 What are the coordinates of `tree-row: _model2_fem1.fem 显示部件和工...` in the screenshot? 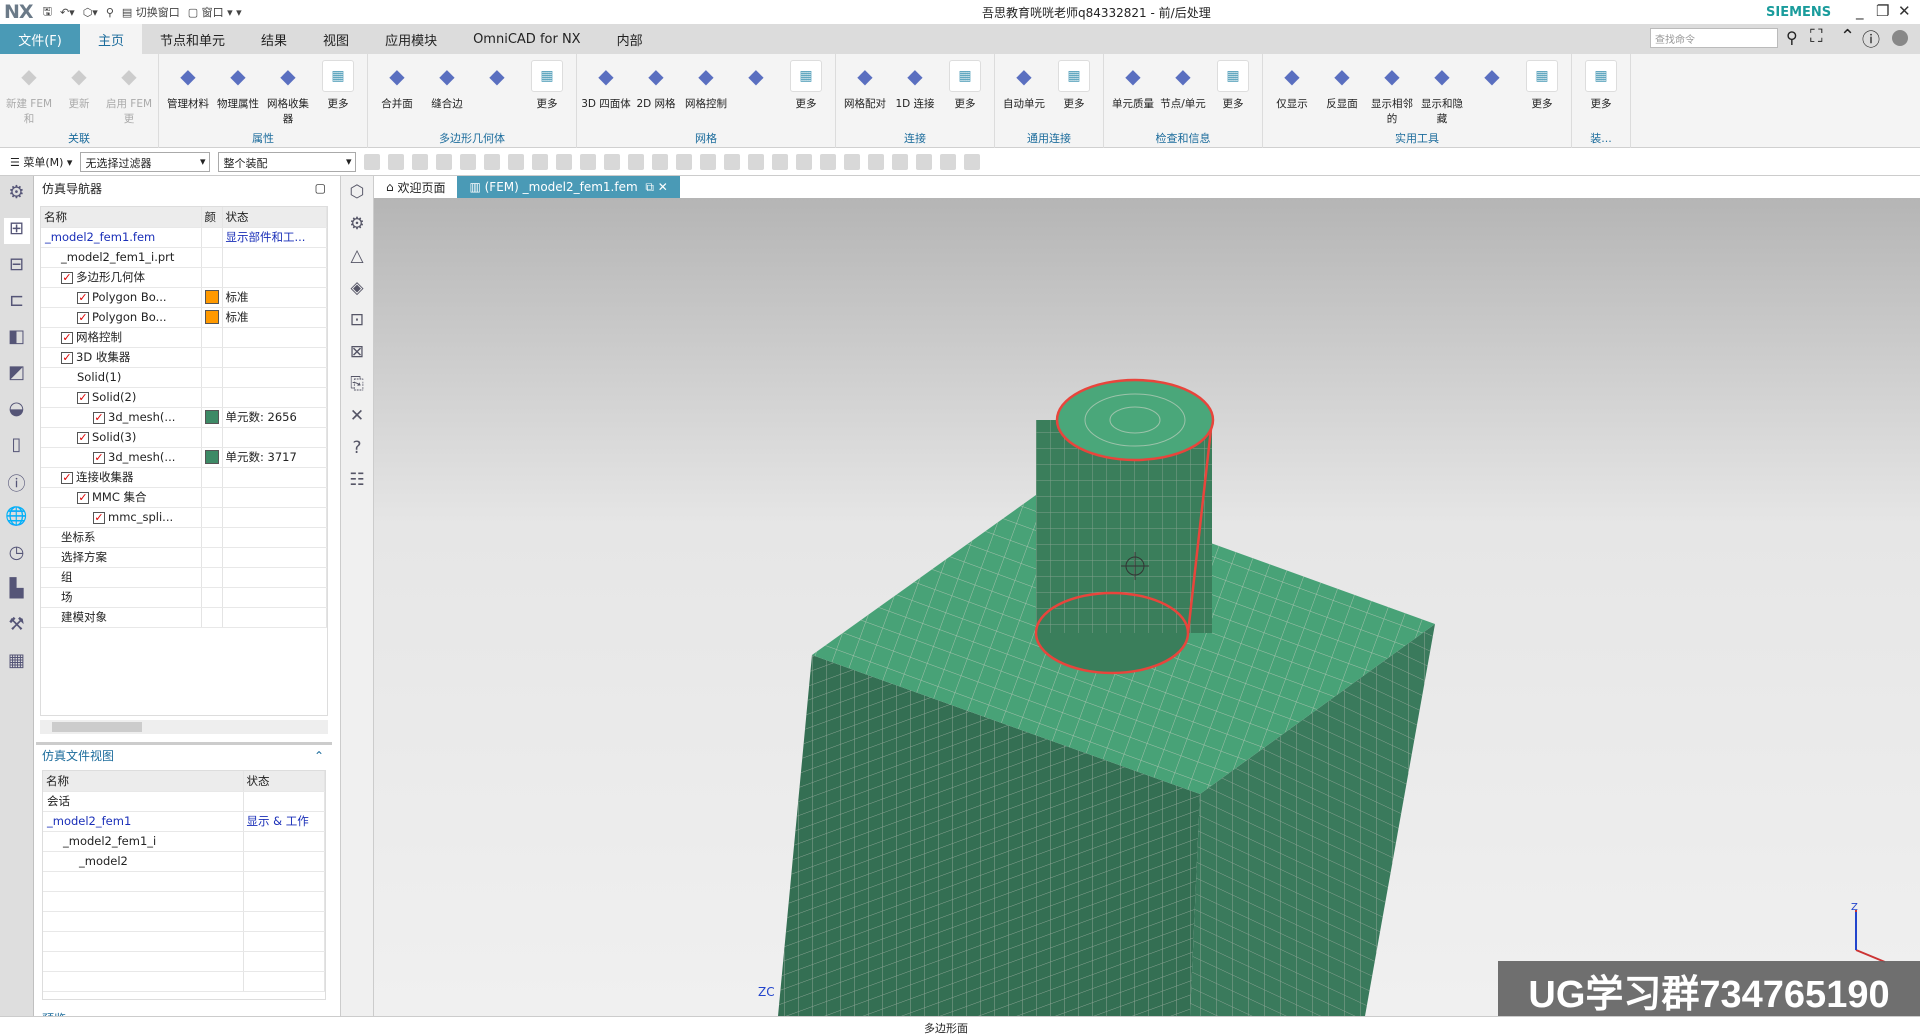 It's located at (184, 237).